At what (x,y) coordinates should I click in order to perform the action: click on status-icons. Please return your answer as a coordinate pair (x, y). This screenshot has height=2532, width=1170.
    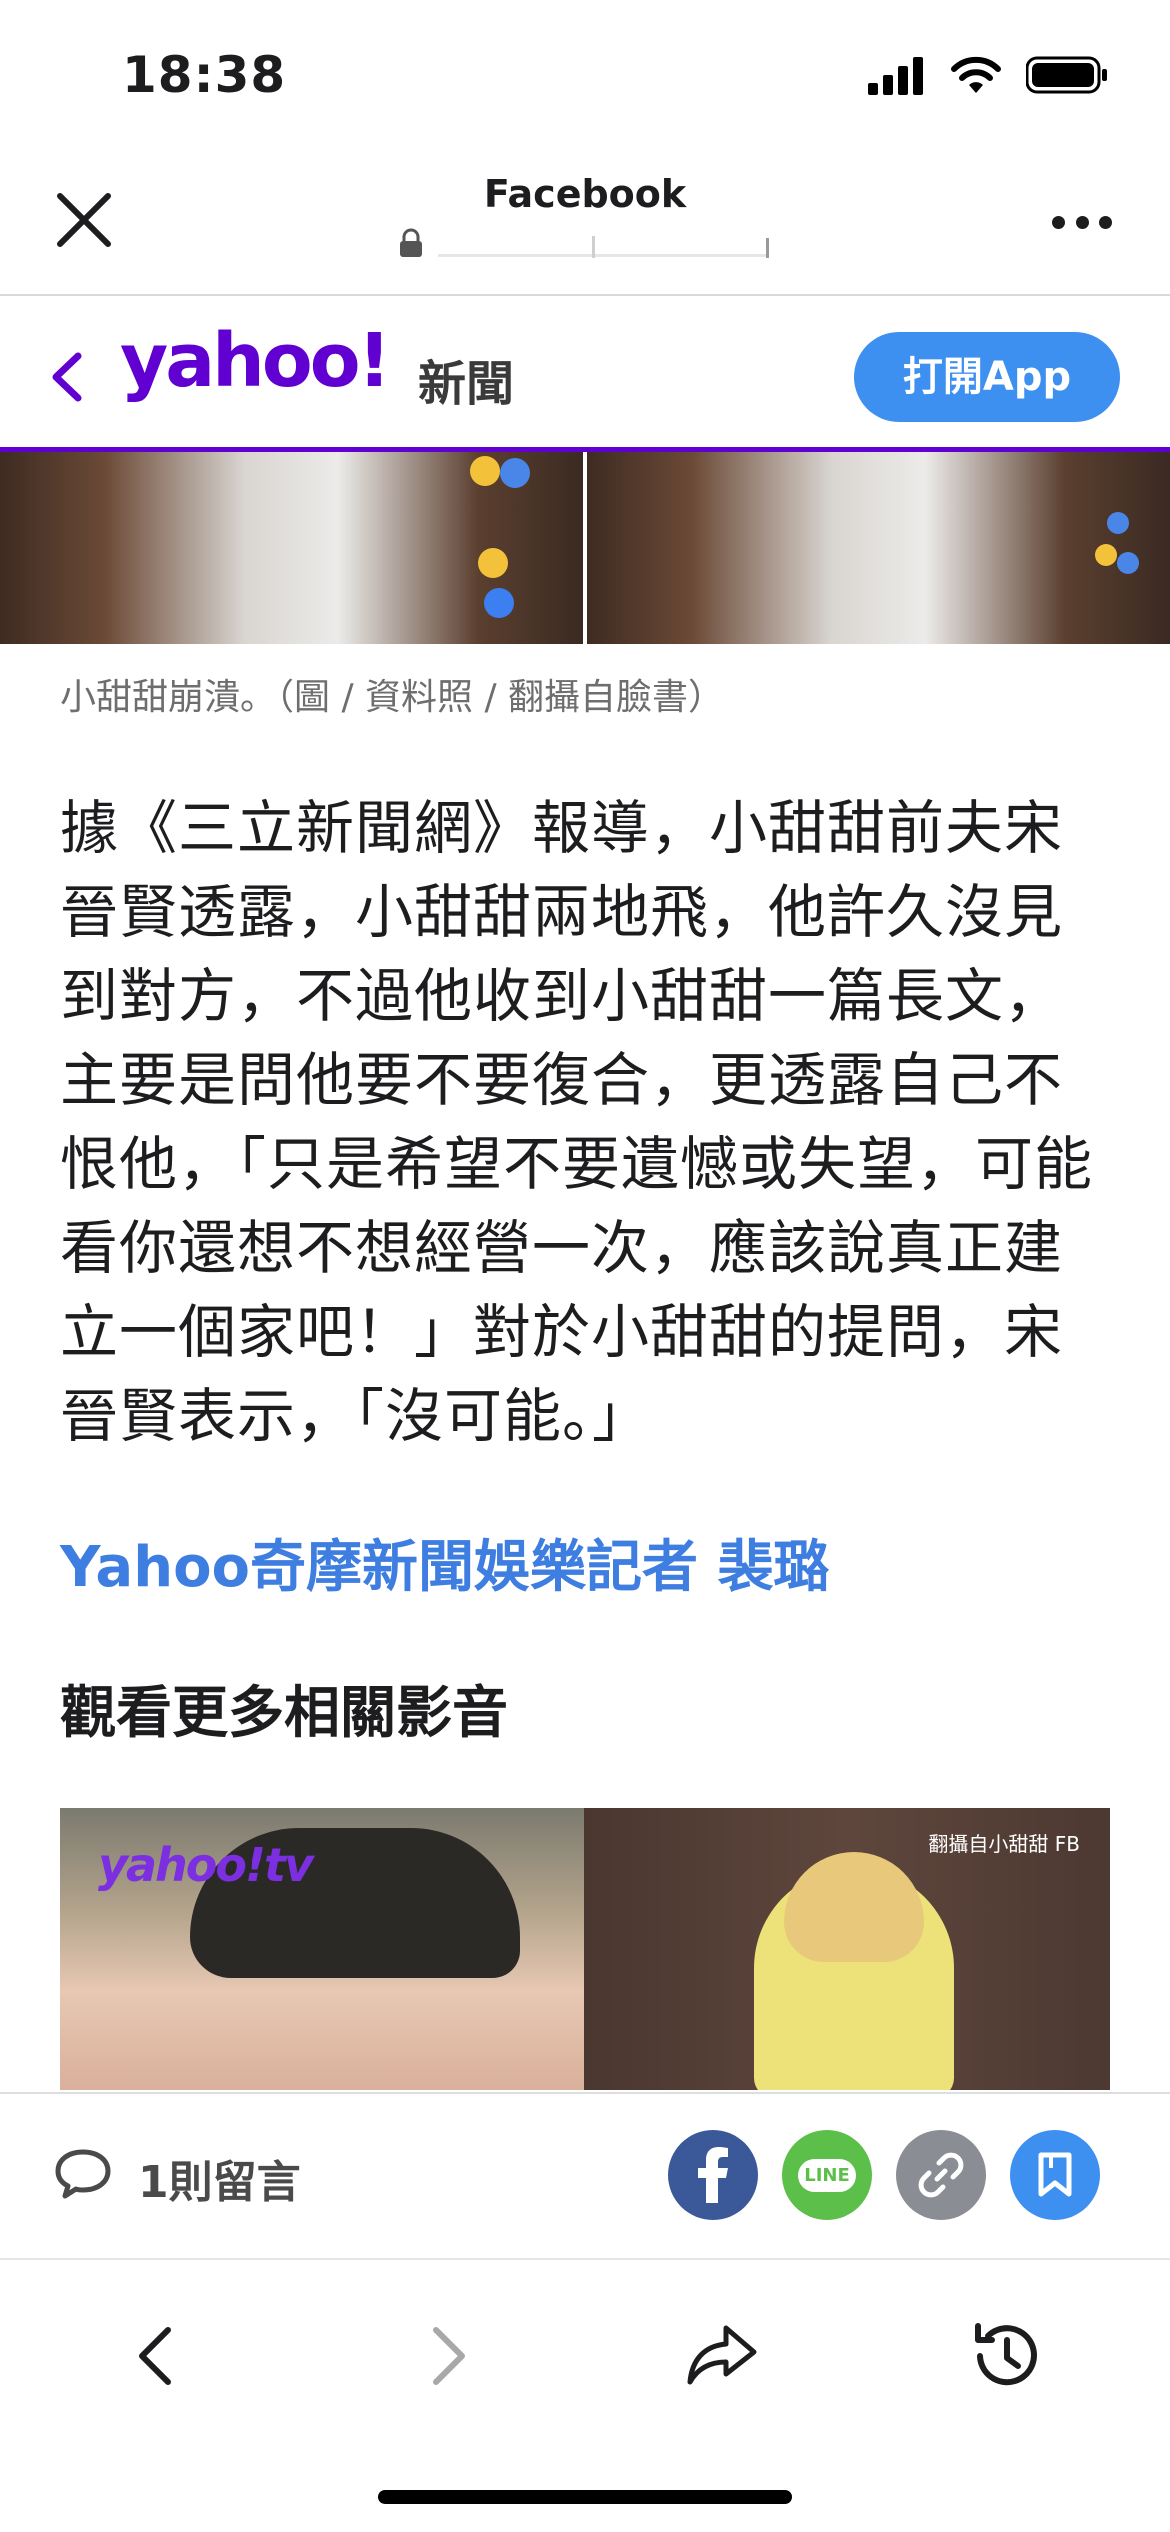
    Looking at the image, I should click on (988, 75).